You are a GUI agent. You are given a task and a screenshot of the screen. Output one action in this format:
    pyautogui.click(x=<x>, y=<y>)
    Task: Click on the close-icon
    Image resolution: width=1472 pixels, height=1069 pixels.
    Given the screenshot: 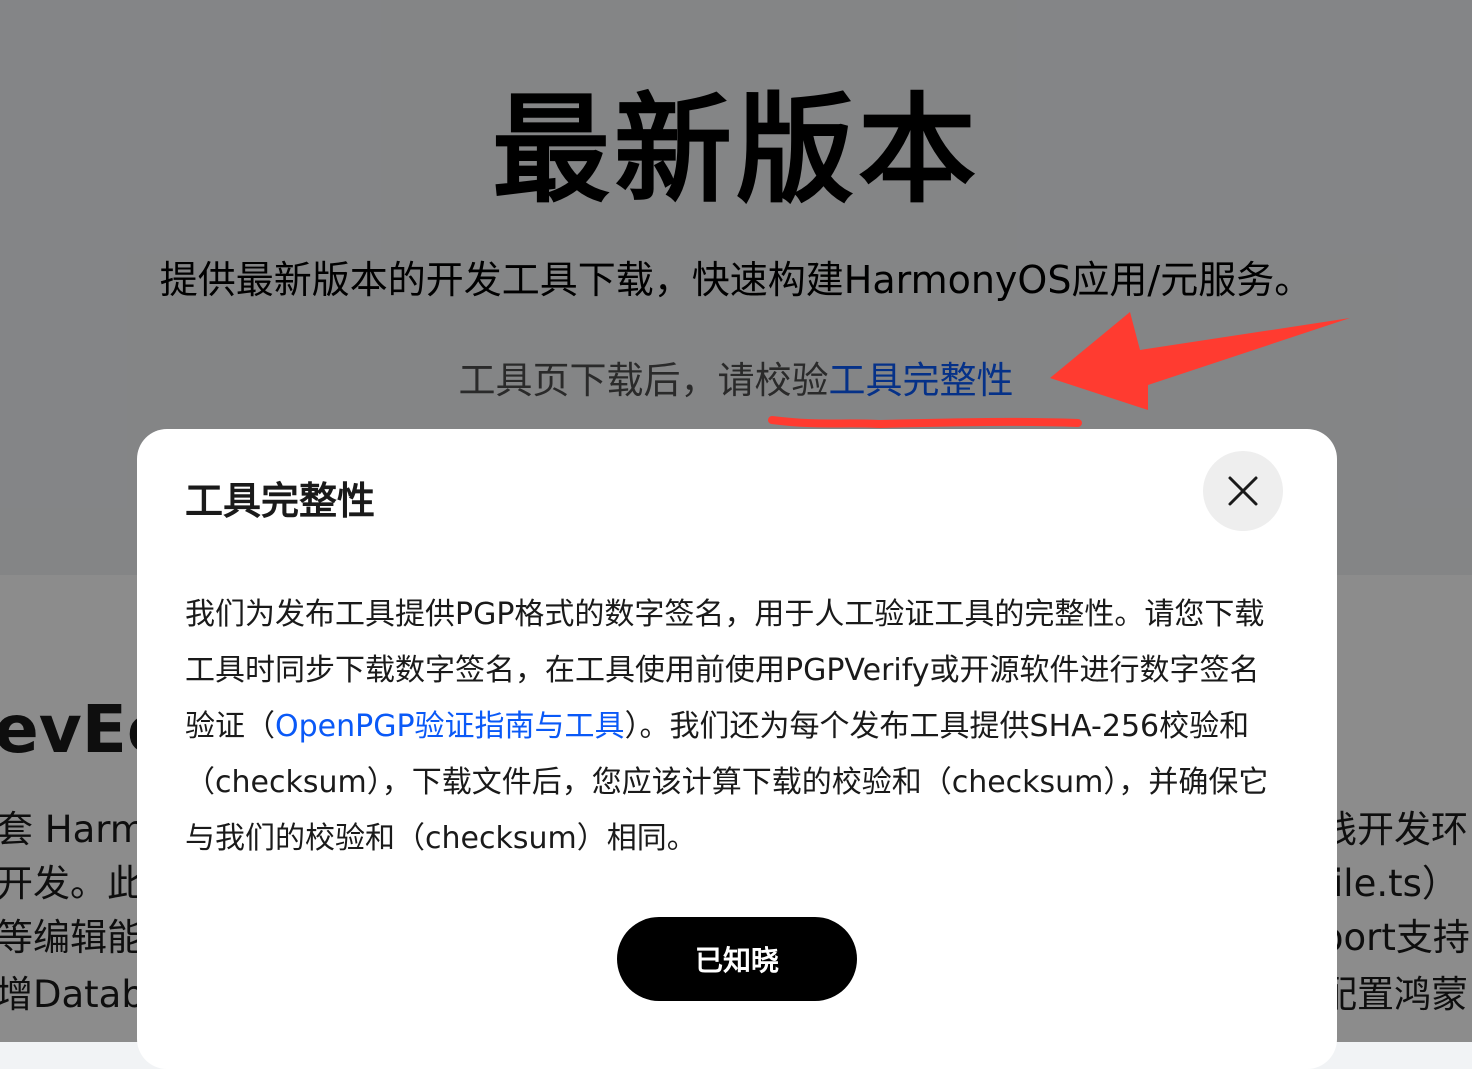 What is the action you would take?
    pyautogui.click(x=1243, y=491)
    